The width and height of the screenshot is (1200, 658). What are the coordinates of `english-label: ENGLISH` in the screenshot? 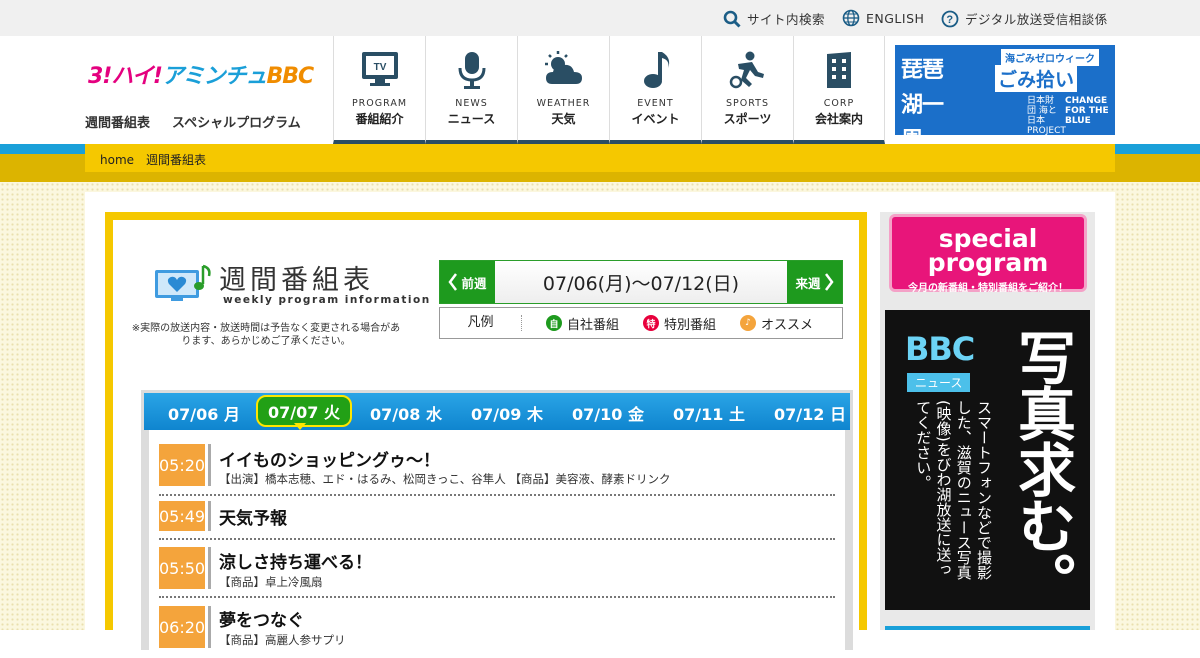 It's located at (895, 18).